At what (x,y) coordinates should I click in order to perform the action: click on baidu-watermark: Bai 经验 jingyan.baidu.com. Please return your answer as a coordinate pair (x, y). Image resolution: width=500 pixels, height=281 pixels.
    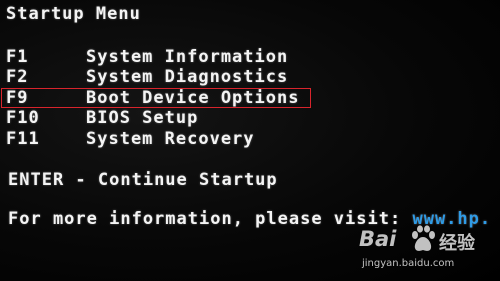
    Looking at the image, I should click on (426, 251).